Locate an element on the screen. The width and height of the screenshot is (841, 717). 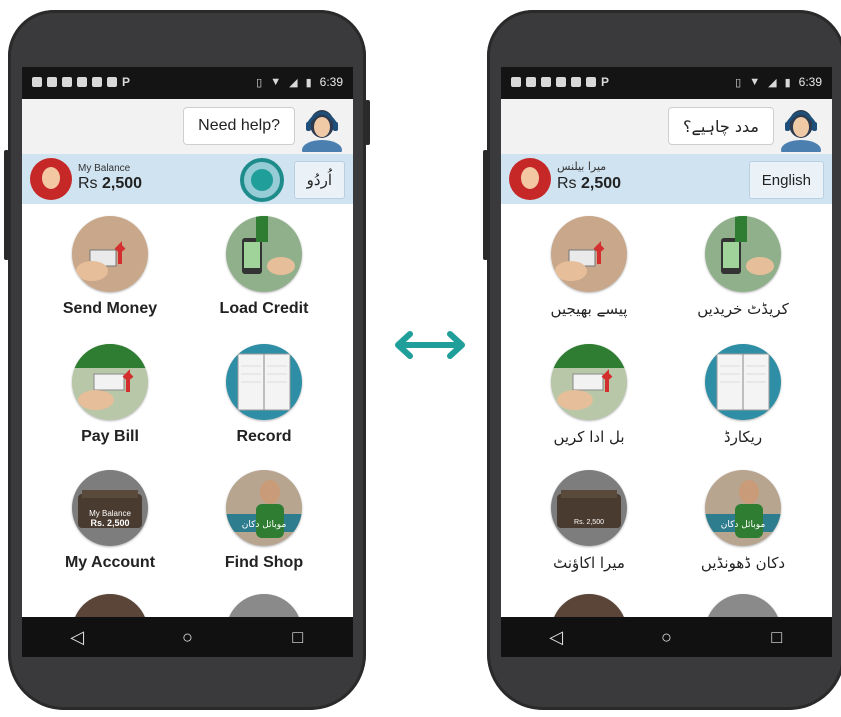
tile-my-account: Rs. 2,500 میرا اکاؤنٹ is located at coordinates (589, 521).